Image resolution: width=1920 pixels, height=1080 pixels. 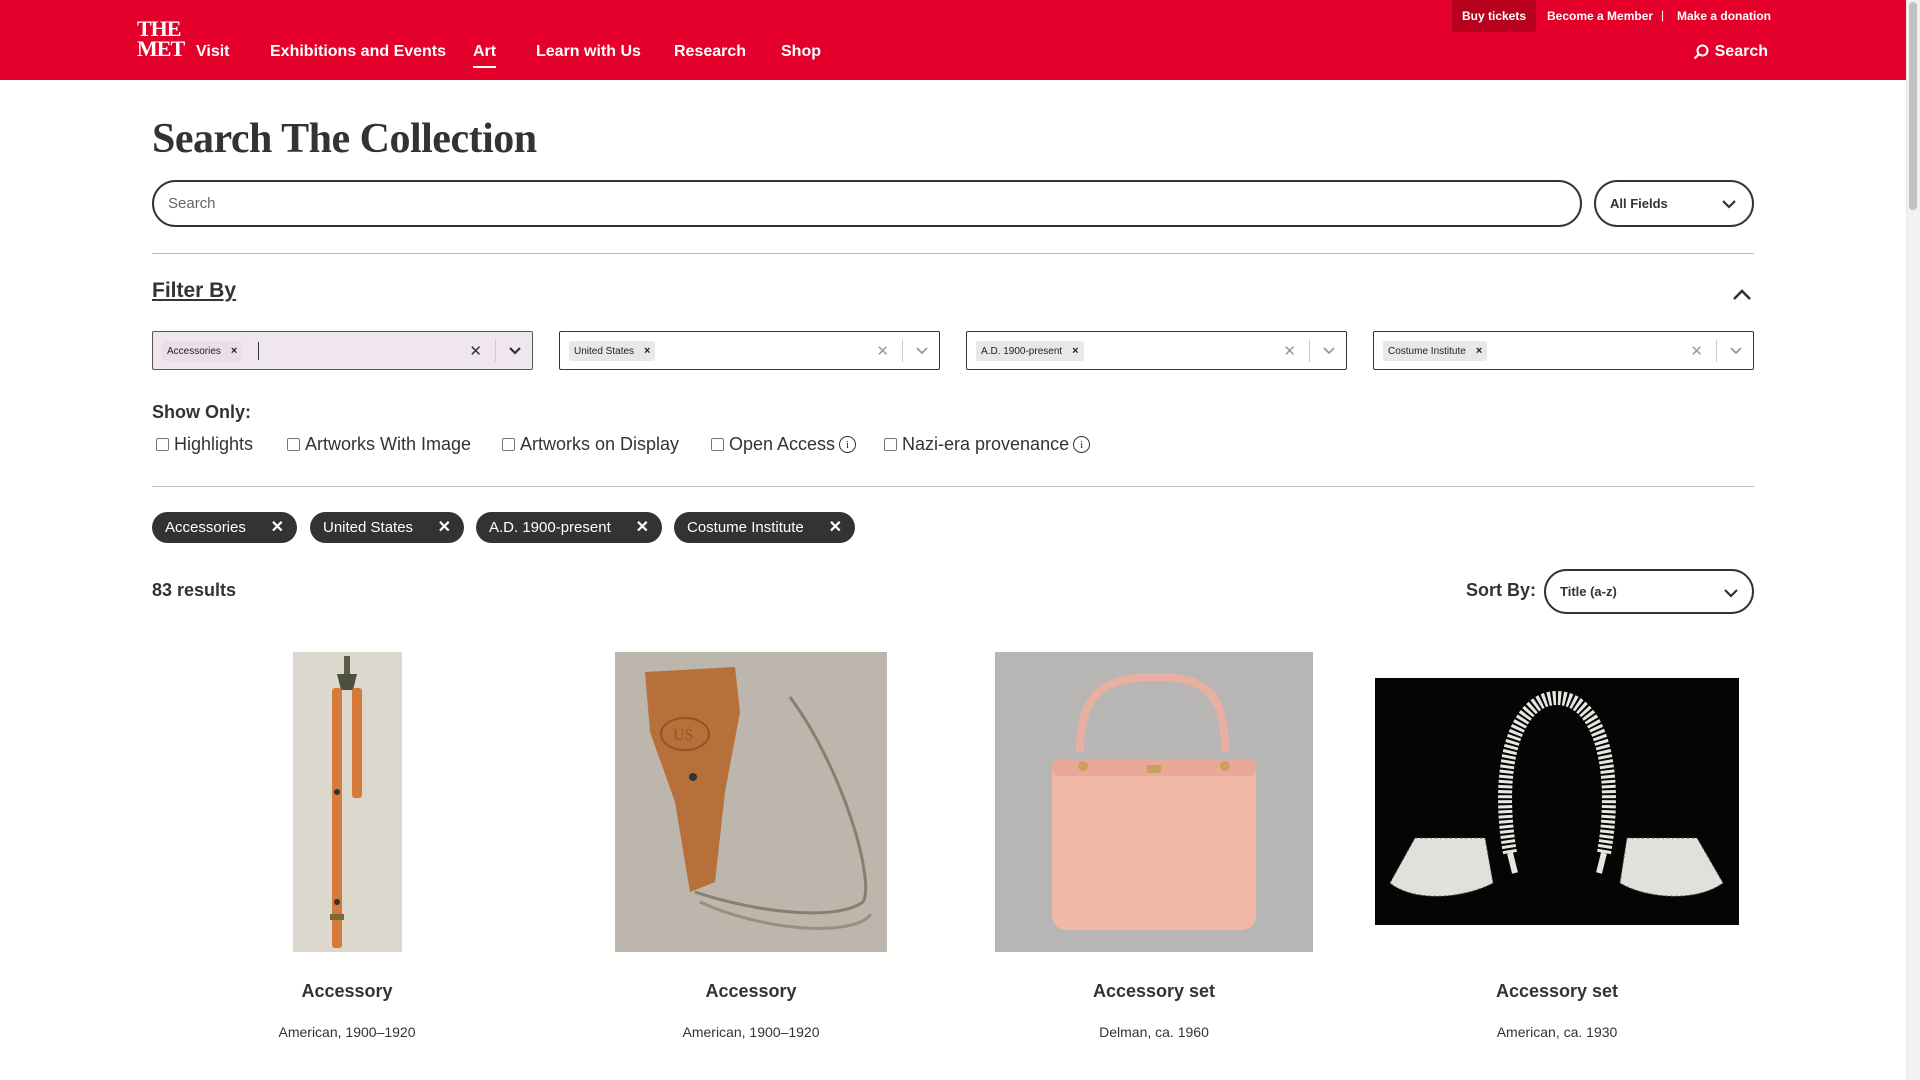 What do you see at coordinates (749, 350) in the screenshot?
I see `filter-geographic-location-select: United States × ✕` at bounding box center [749, 350].